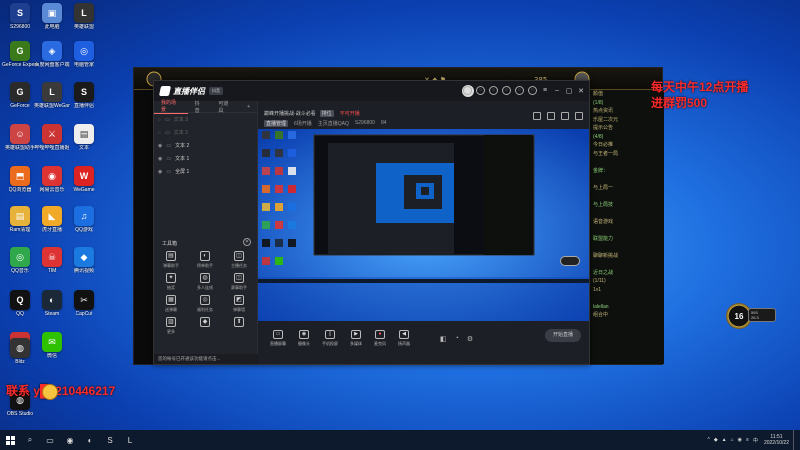 The height and width of the screenshot is (450, 800). I want to click on settings-icon: ◌, so click(519, 90).